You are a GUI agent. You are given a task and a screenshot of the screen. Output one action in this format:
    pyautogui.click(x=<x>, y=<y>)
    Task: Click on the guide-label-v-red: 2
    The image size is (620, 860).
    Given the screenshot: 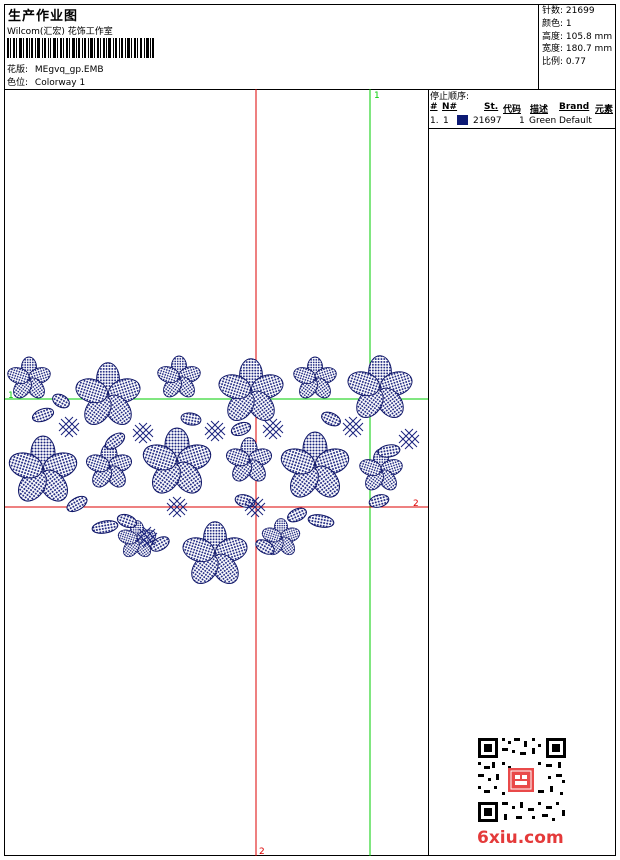 What is the action you would take?
    pyautogui.click(x=262, y=851)
    